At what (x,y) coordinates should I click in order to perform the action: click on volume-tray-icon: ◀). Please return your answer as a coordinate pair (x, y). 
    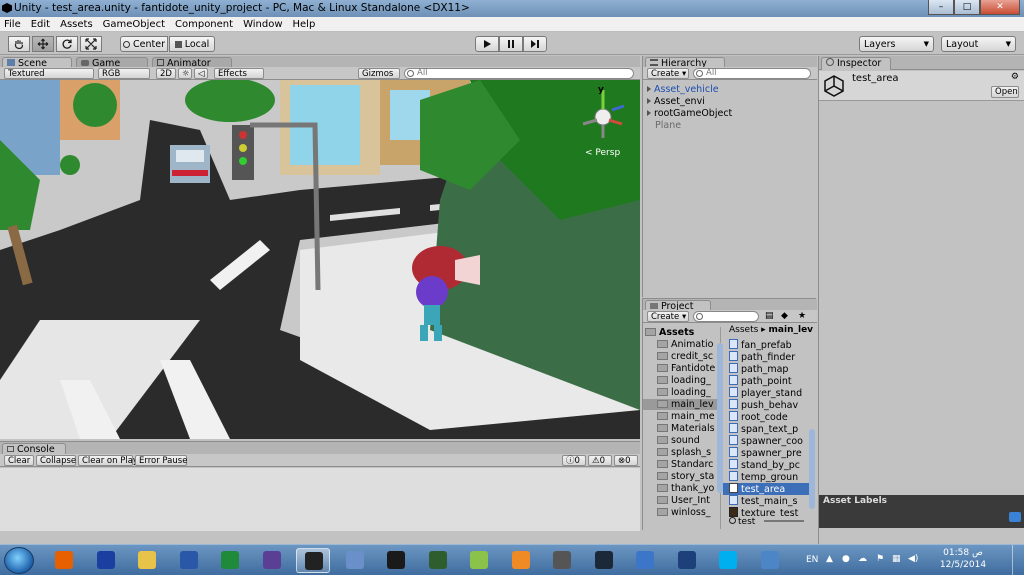
    Looking at the image, I should click on (913, 559).